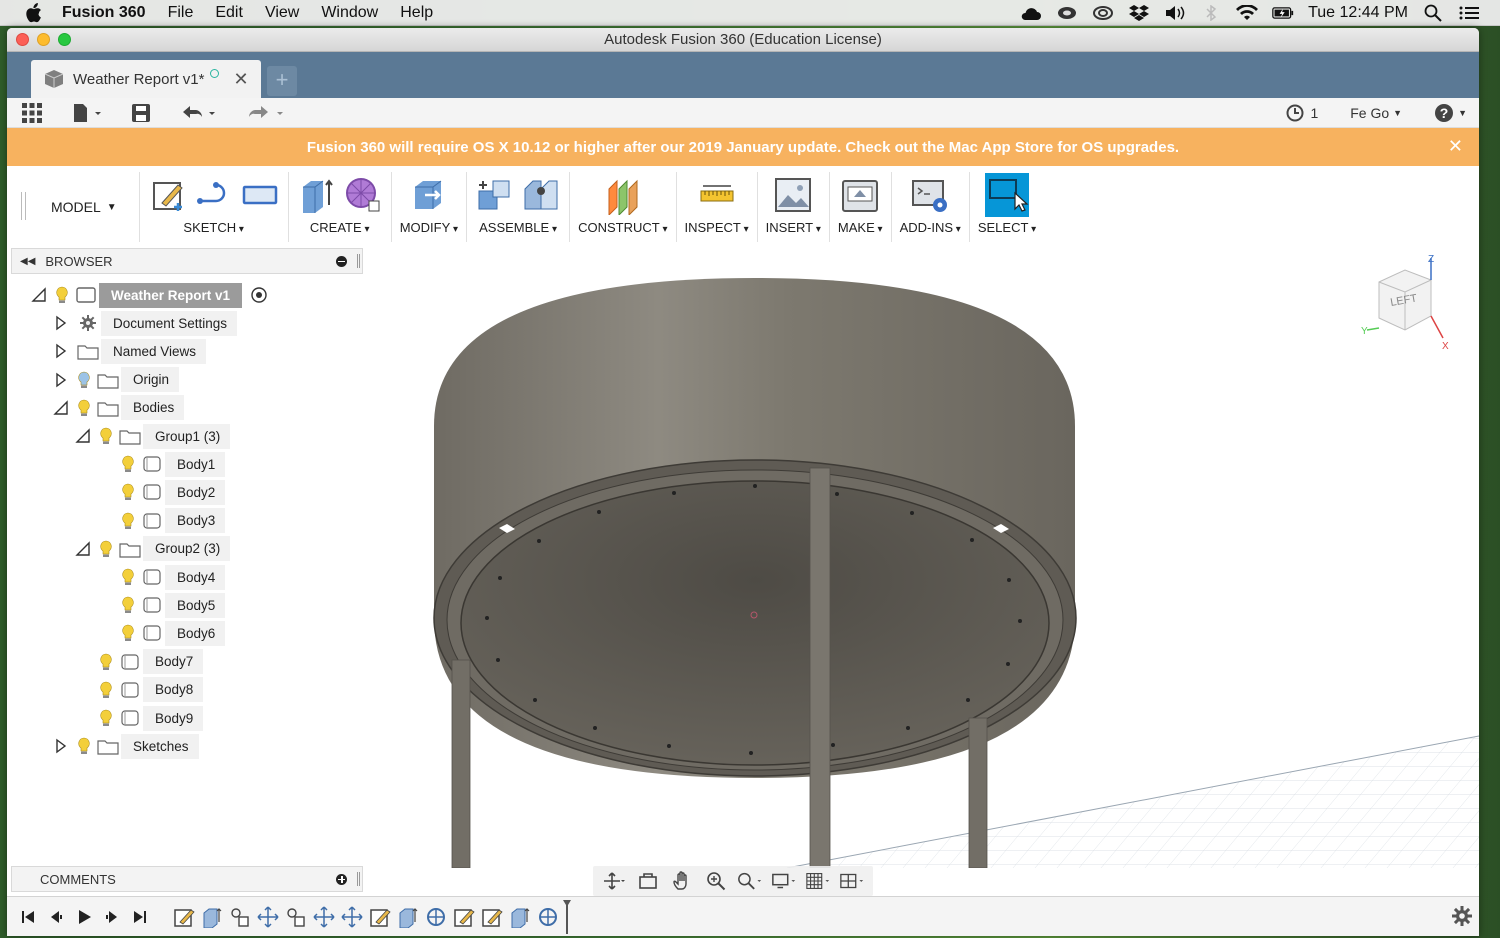 The height and width of the screenshot is (938, 1500). What do you see at coordinates (161, 492) in the screenshot?
I see `browser-node: Body2` at bounding box center [161, 492].